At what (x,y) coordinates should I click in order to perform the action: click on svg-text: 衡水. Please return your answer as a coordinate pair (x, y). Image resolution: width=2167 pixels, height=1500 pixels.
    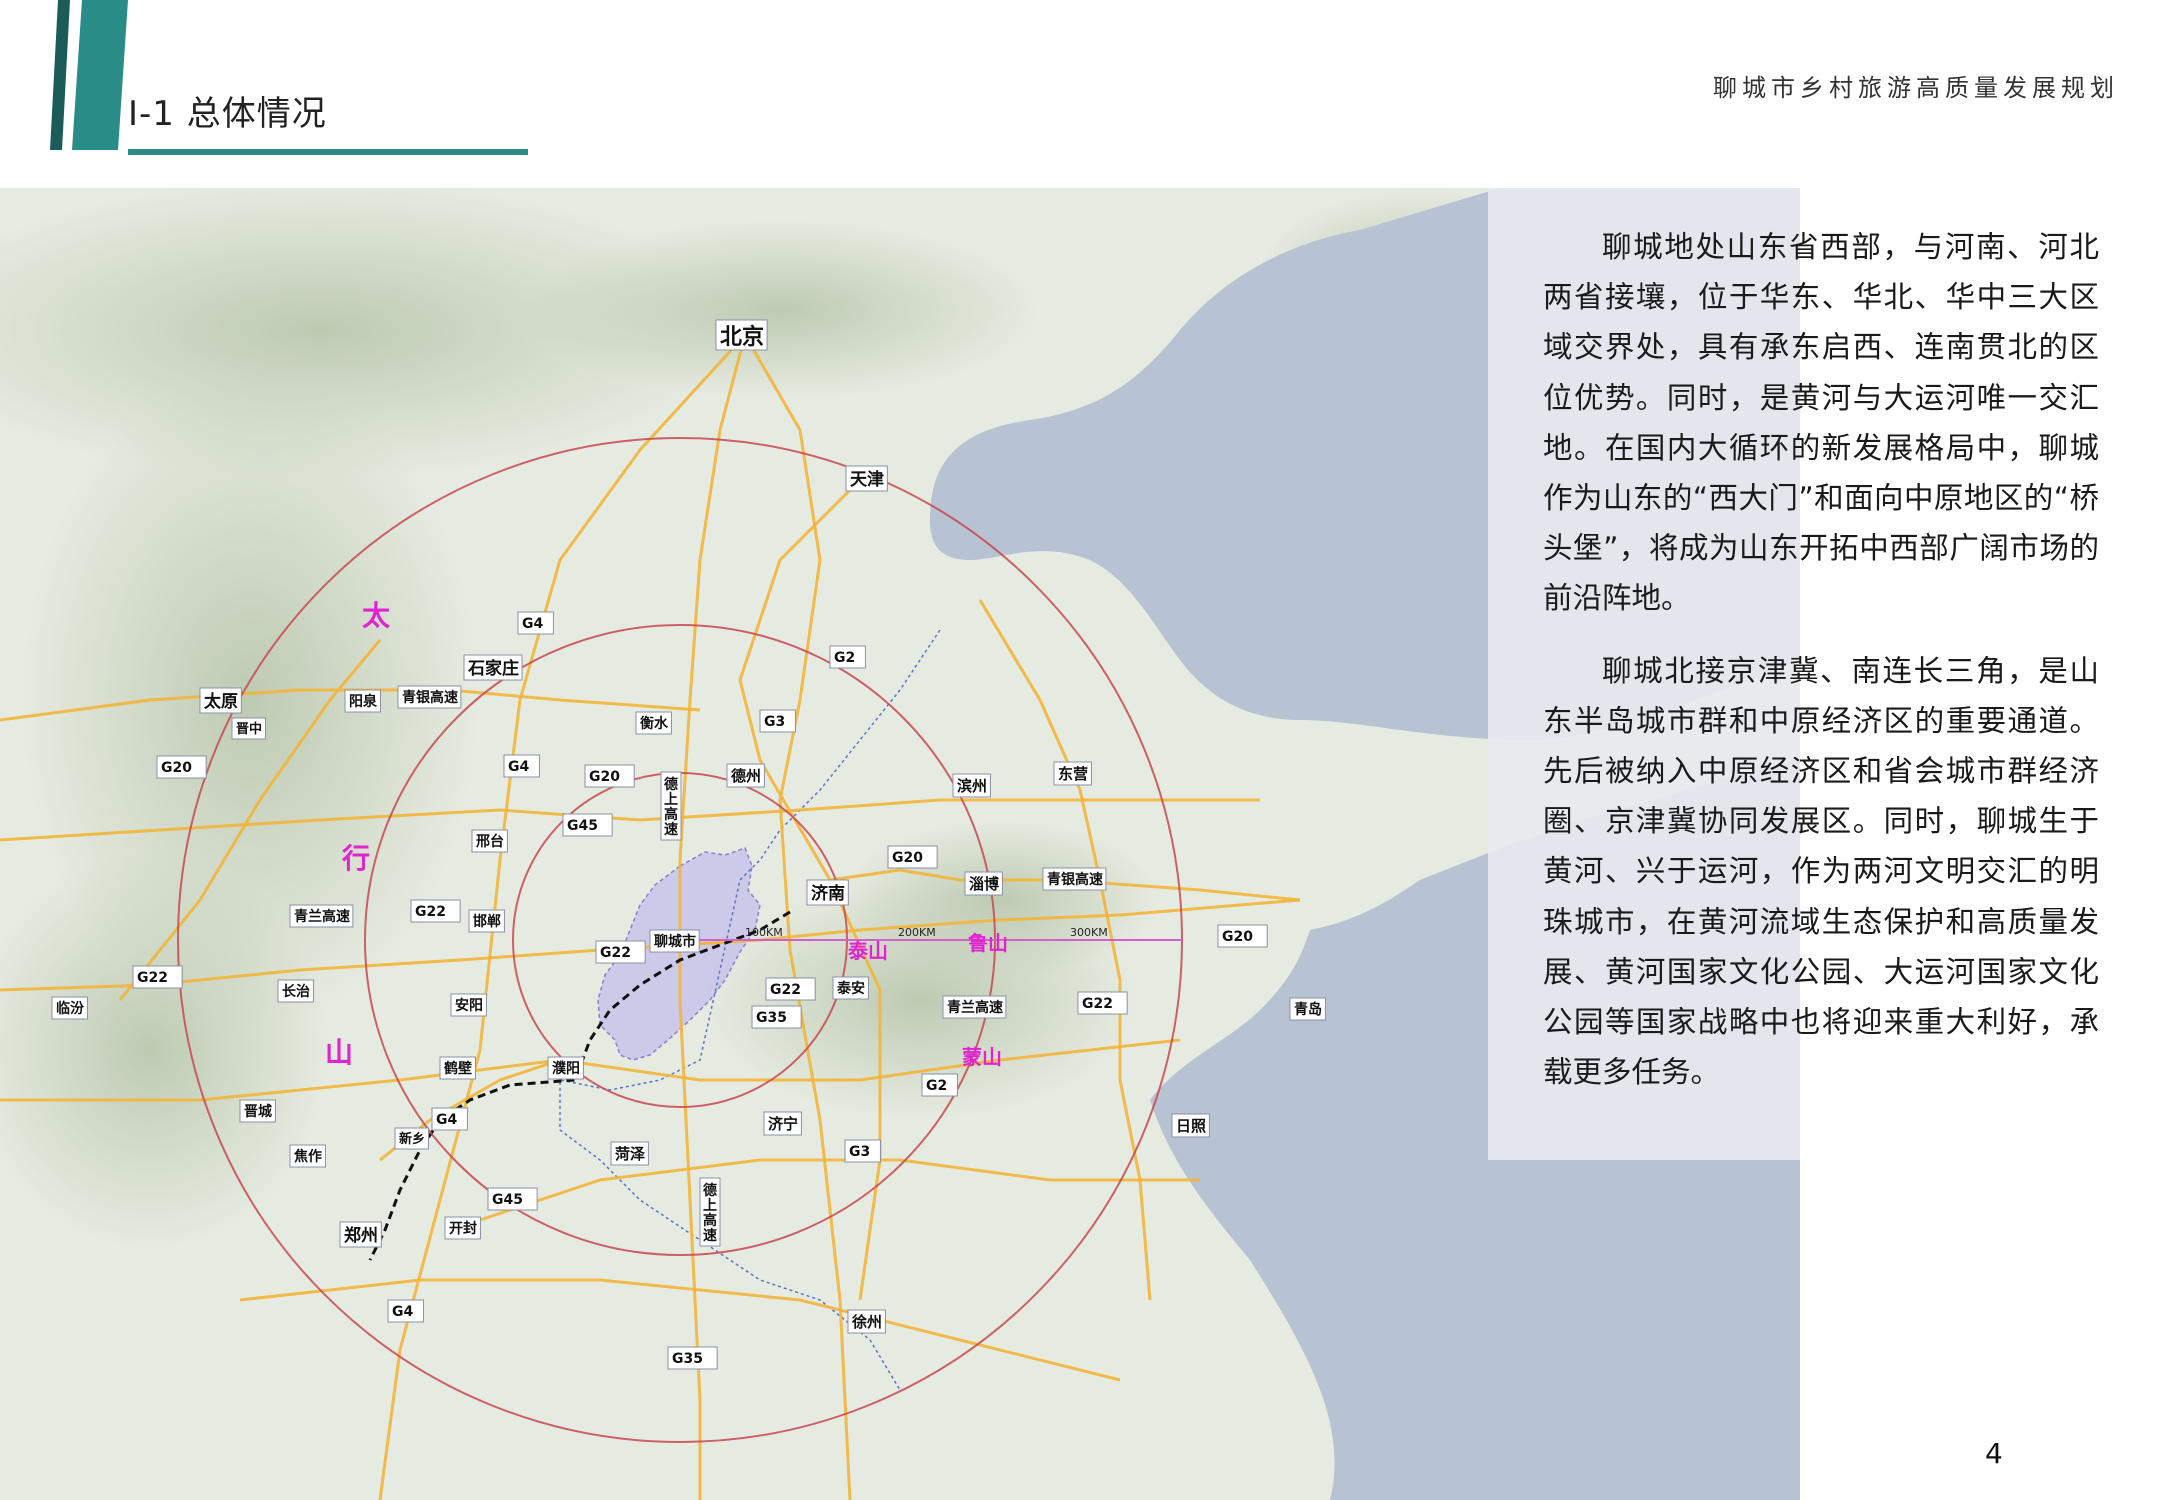
    Looking at the image, I should click on (654, 723).